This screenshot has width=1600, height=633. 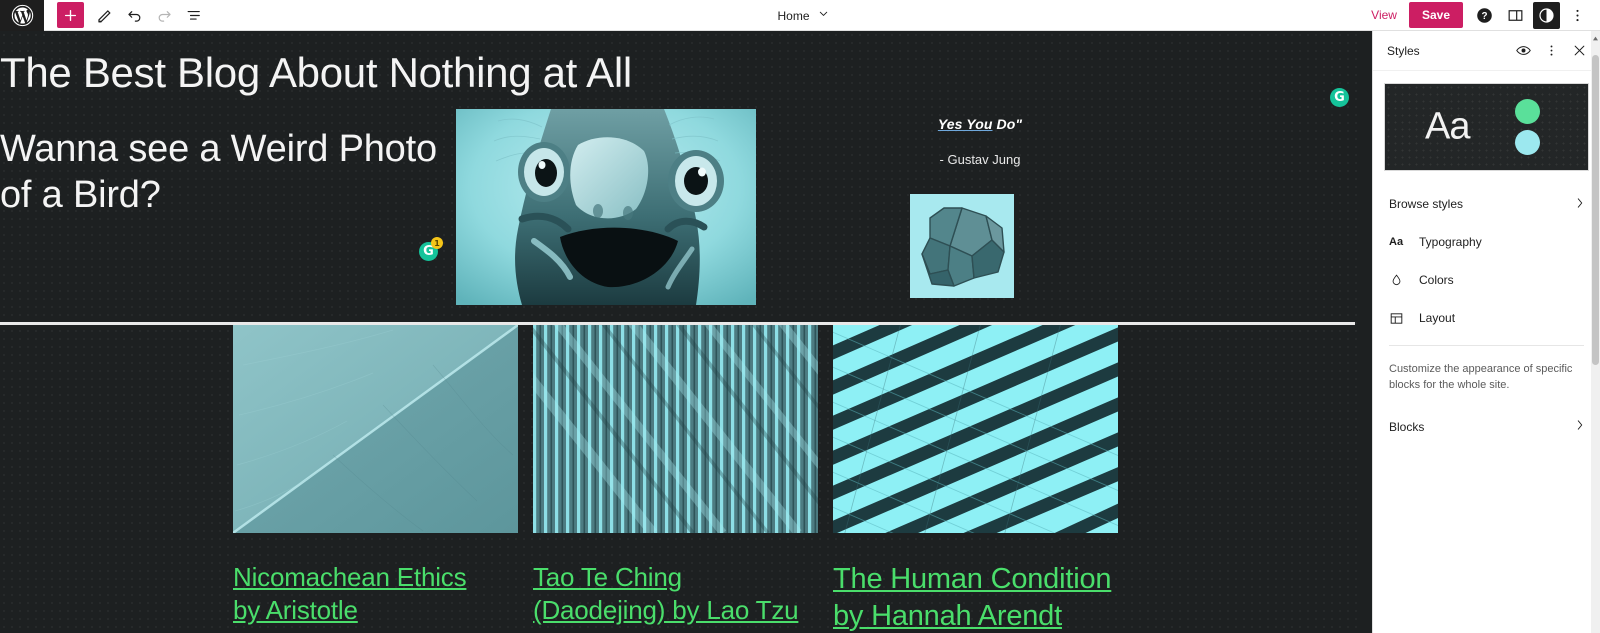 I want to click on edit-mode-button, so click(x=104, y=15).